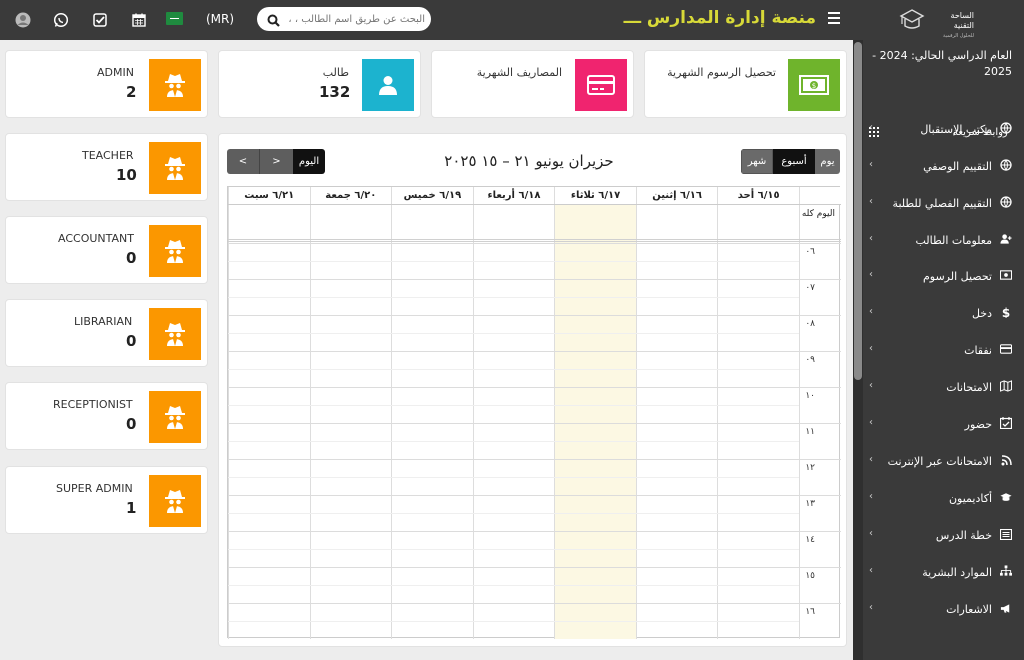 The width and height of the screenshot is (1024, 660). I want to click on day-header: ٦/٢١ سبت, so click(269, 195).